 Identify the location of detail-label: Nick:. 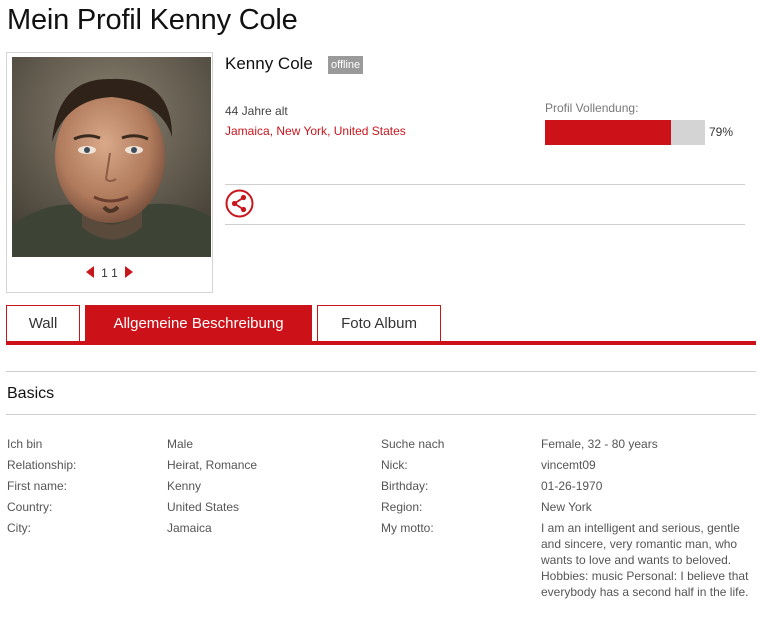
(394, 465).